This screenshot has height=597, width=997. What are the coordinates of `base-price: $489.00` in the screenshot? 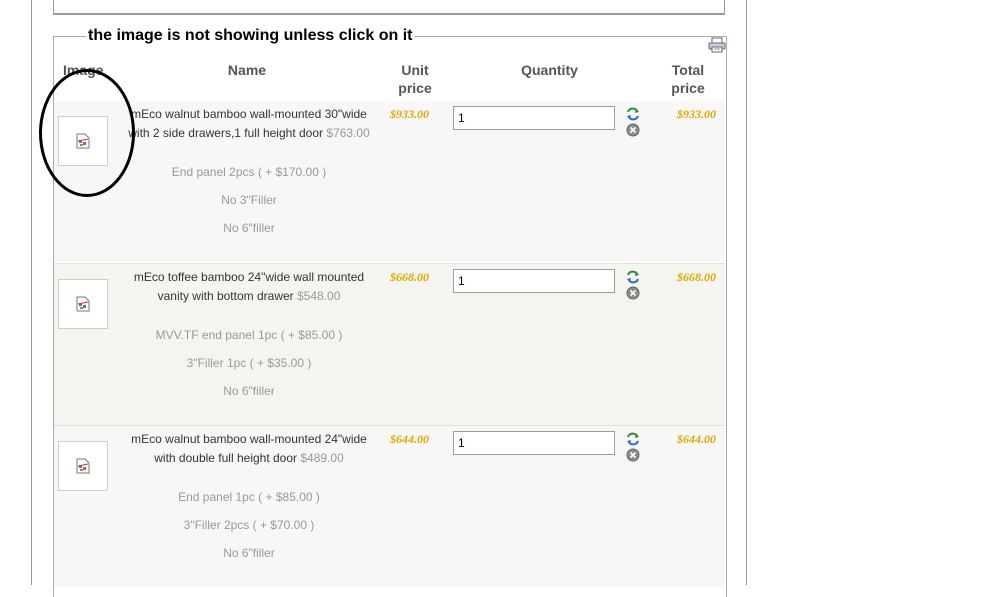 It's located at (322, 458).